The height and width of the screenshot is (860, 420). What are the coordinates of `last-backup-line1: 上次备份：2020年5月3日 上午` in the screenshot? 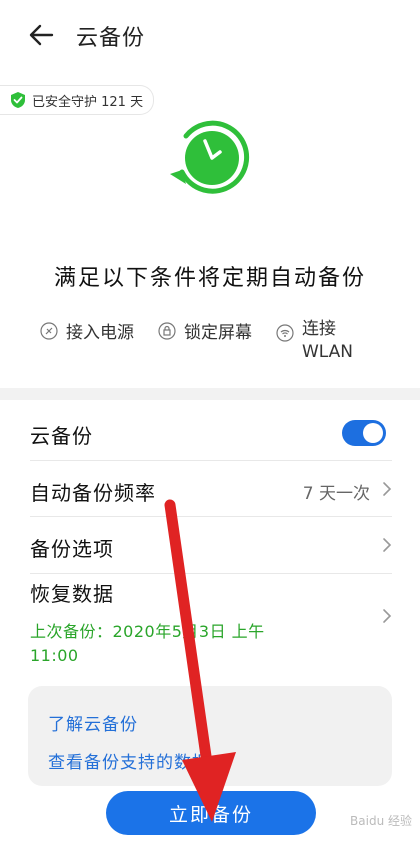 It's located at (147, 631).